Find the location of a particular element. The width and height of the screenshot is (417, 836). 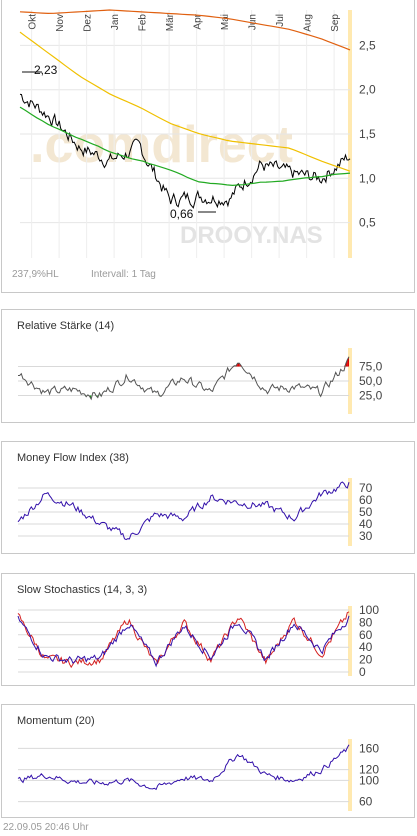

momentum-chart: 16012010060 is located at coordinates (198, 775).